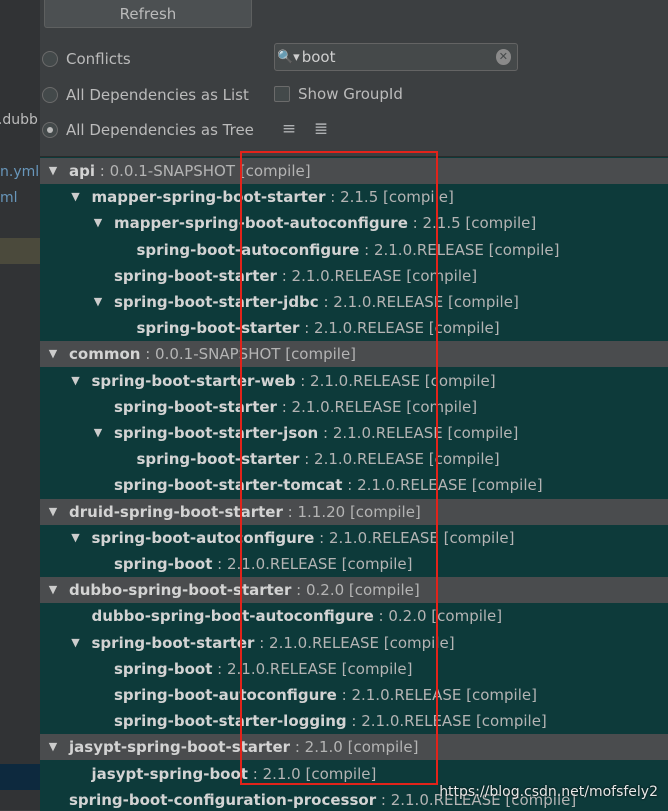 The image size is (668, 811). I want to click on conflicts-label: Conflicts, so click(98, 59).